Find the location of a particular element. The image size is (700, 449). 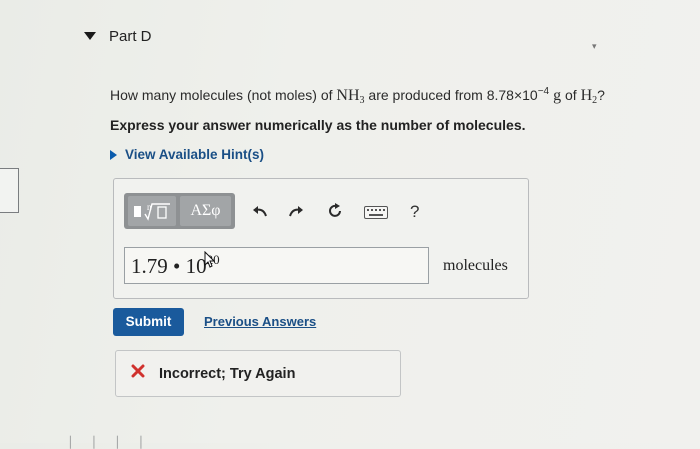

greek-symbols-button: ΑΣφ is located at coordinates (205, 211).